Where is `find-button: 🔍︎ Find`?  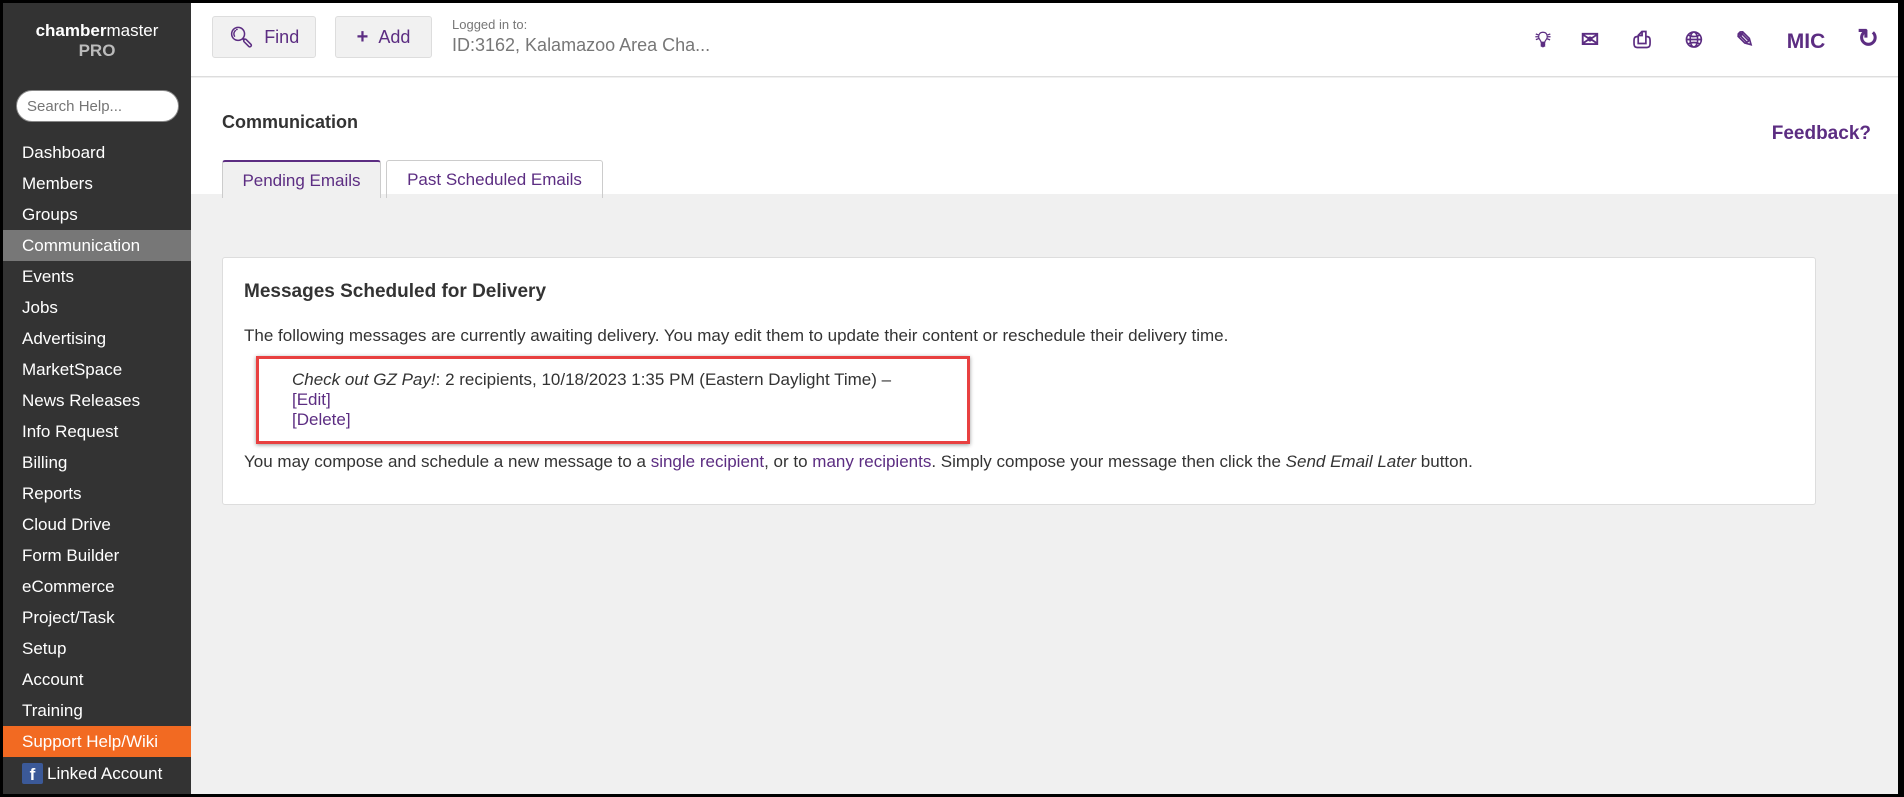 find-button: 🔍︎ Find is located at coordinates (264, 37).